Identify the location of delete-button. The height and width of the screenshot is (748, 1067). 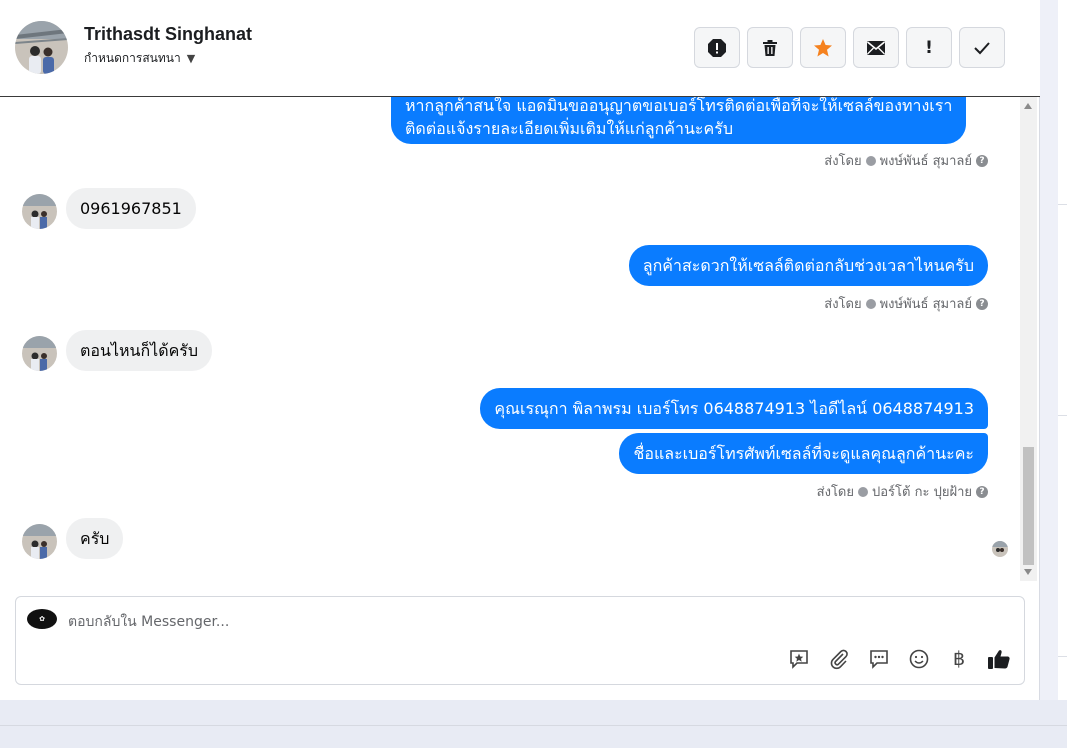
(770, 47).